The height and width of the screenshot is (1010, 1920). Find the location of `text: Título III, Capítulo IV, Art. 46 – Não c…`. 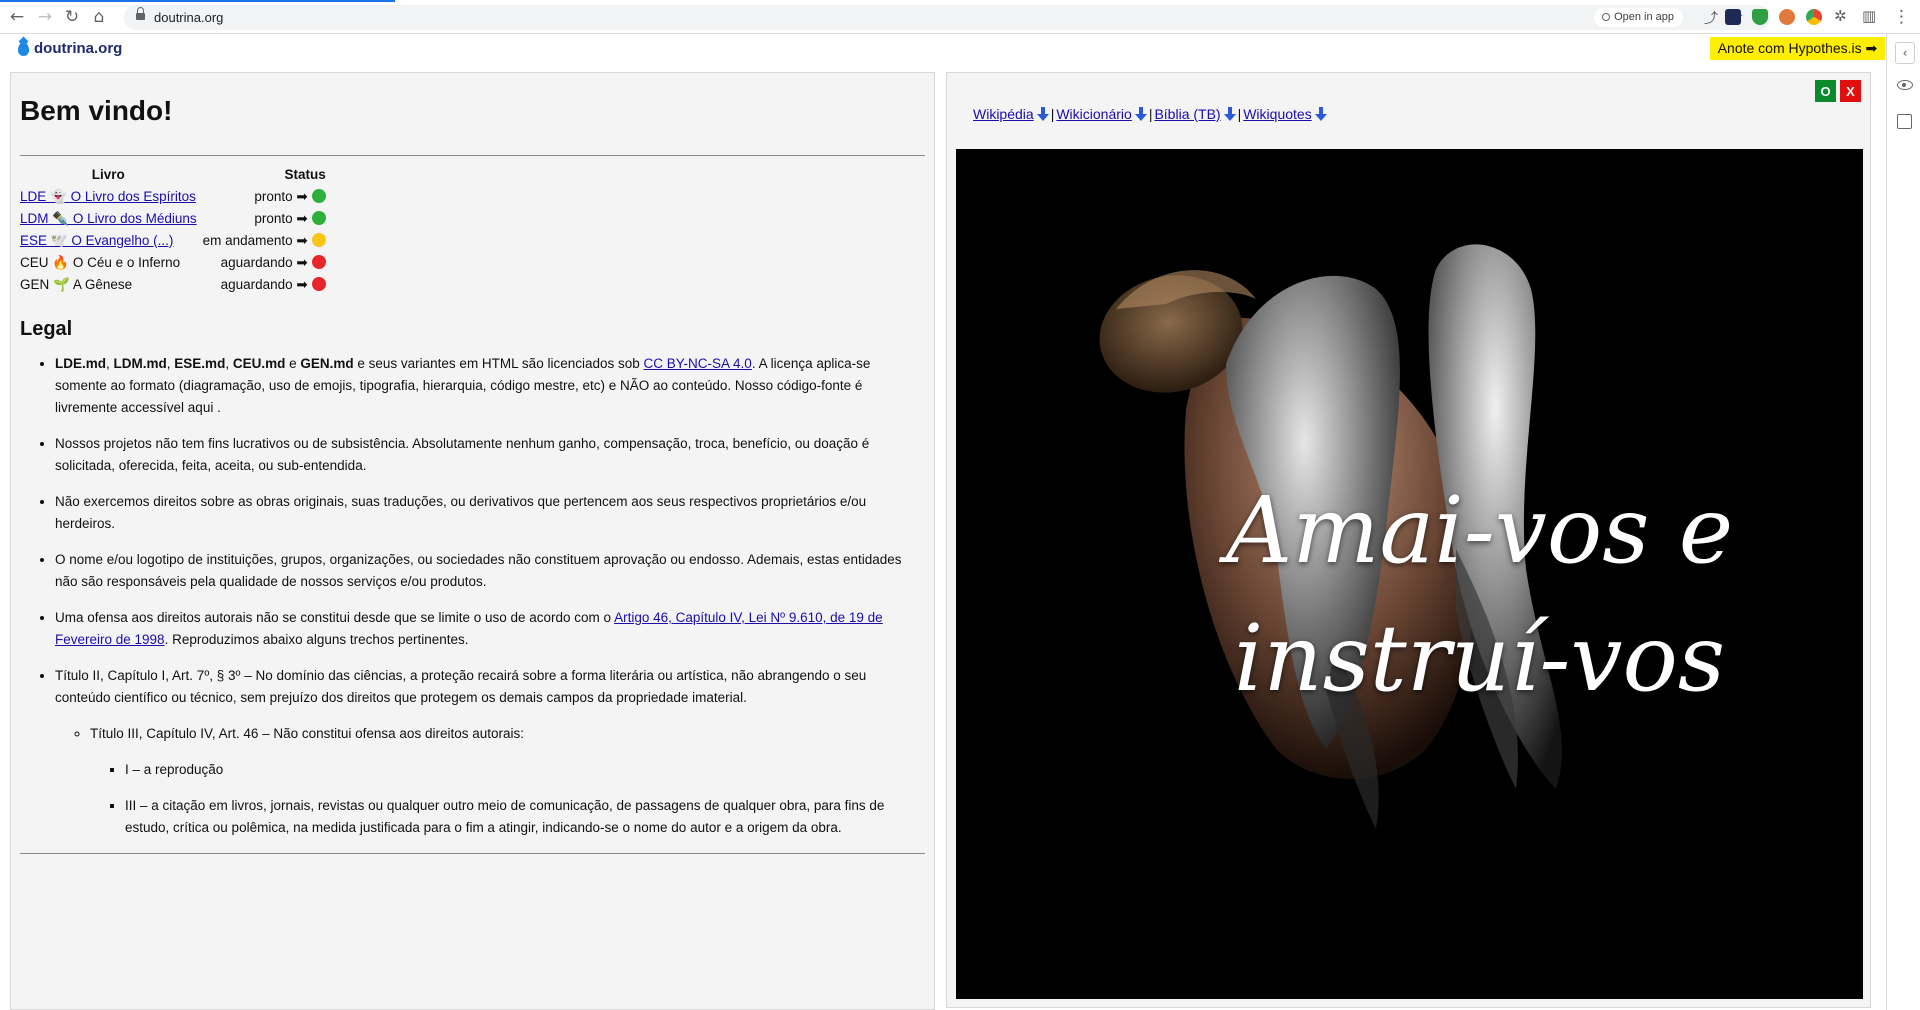

text: Título III, Capítulo IV, Art. 46 – Não c… is located at coordinates (307, 733).